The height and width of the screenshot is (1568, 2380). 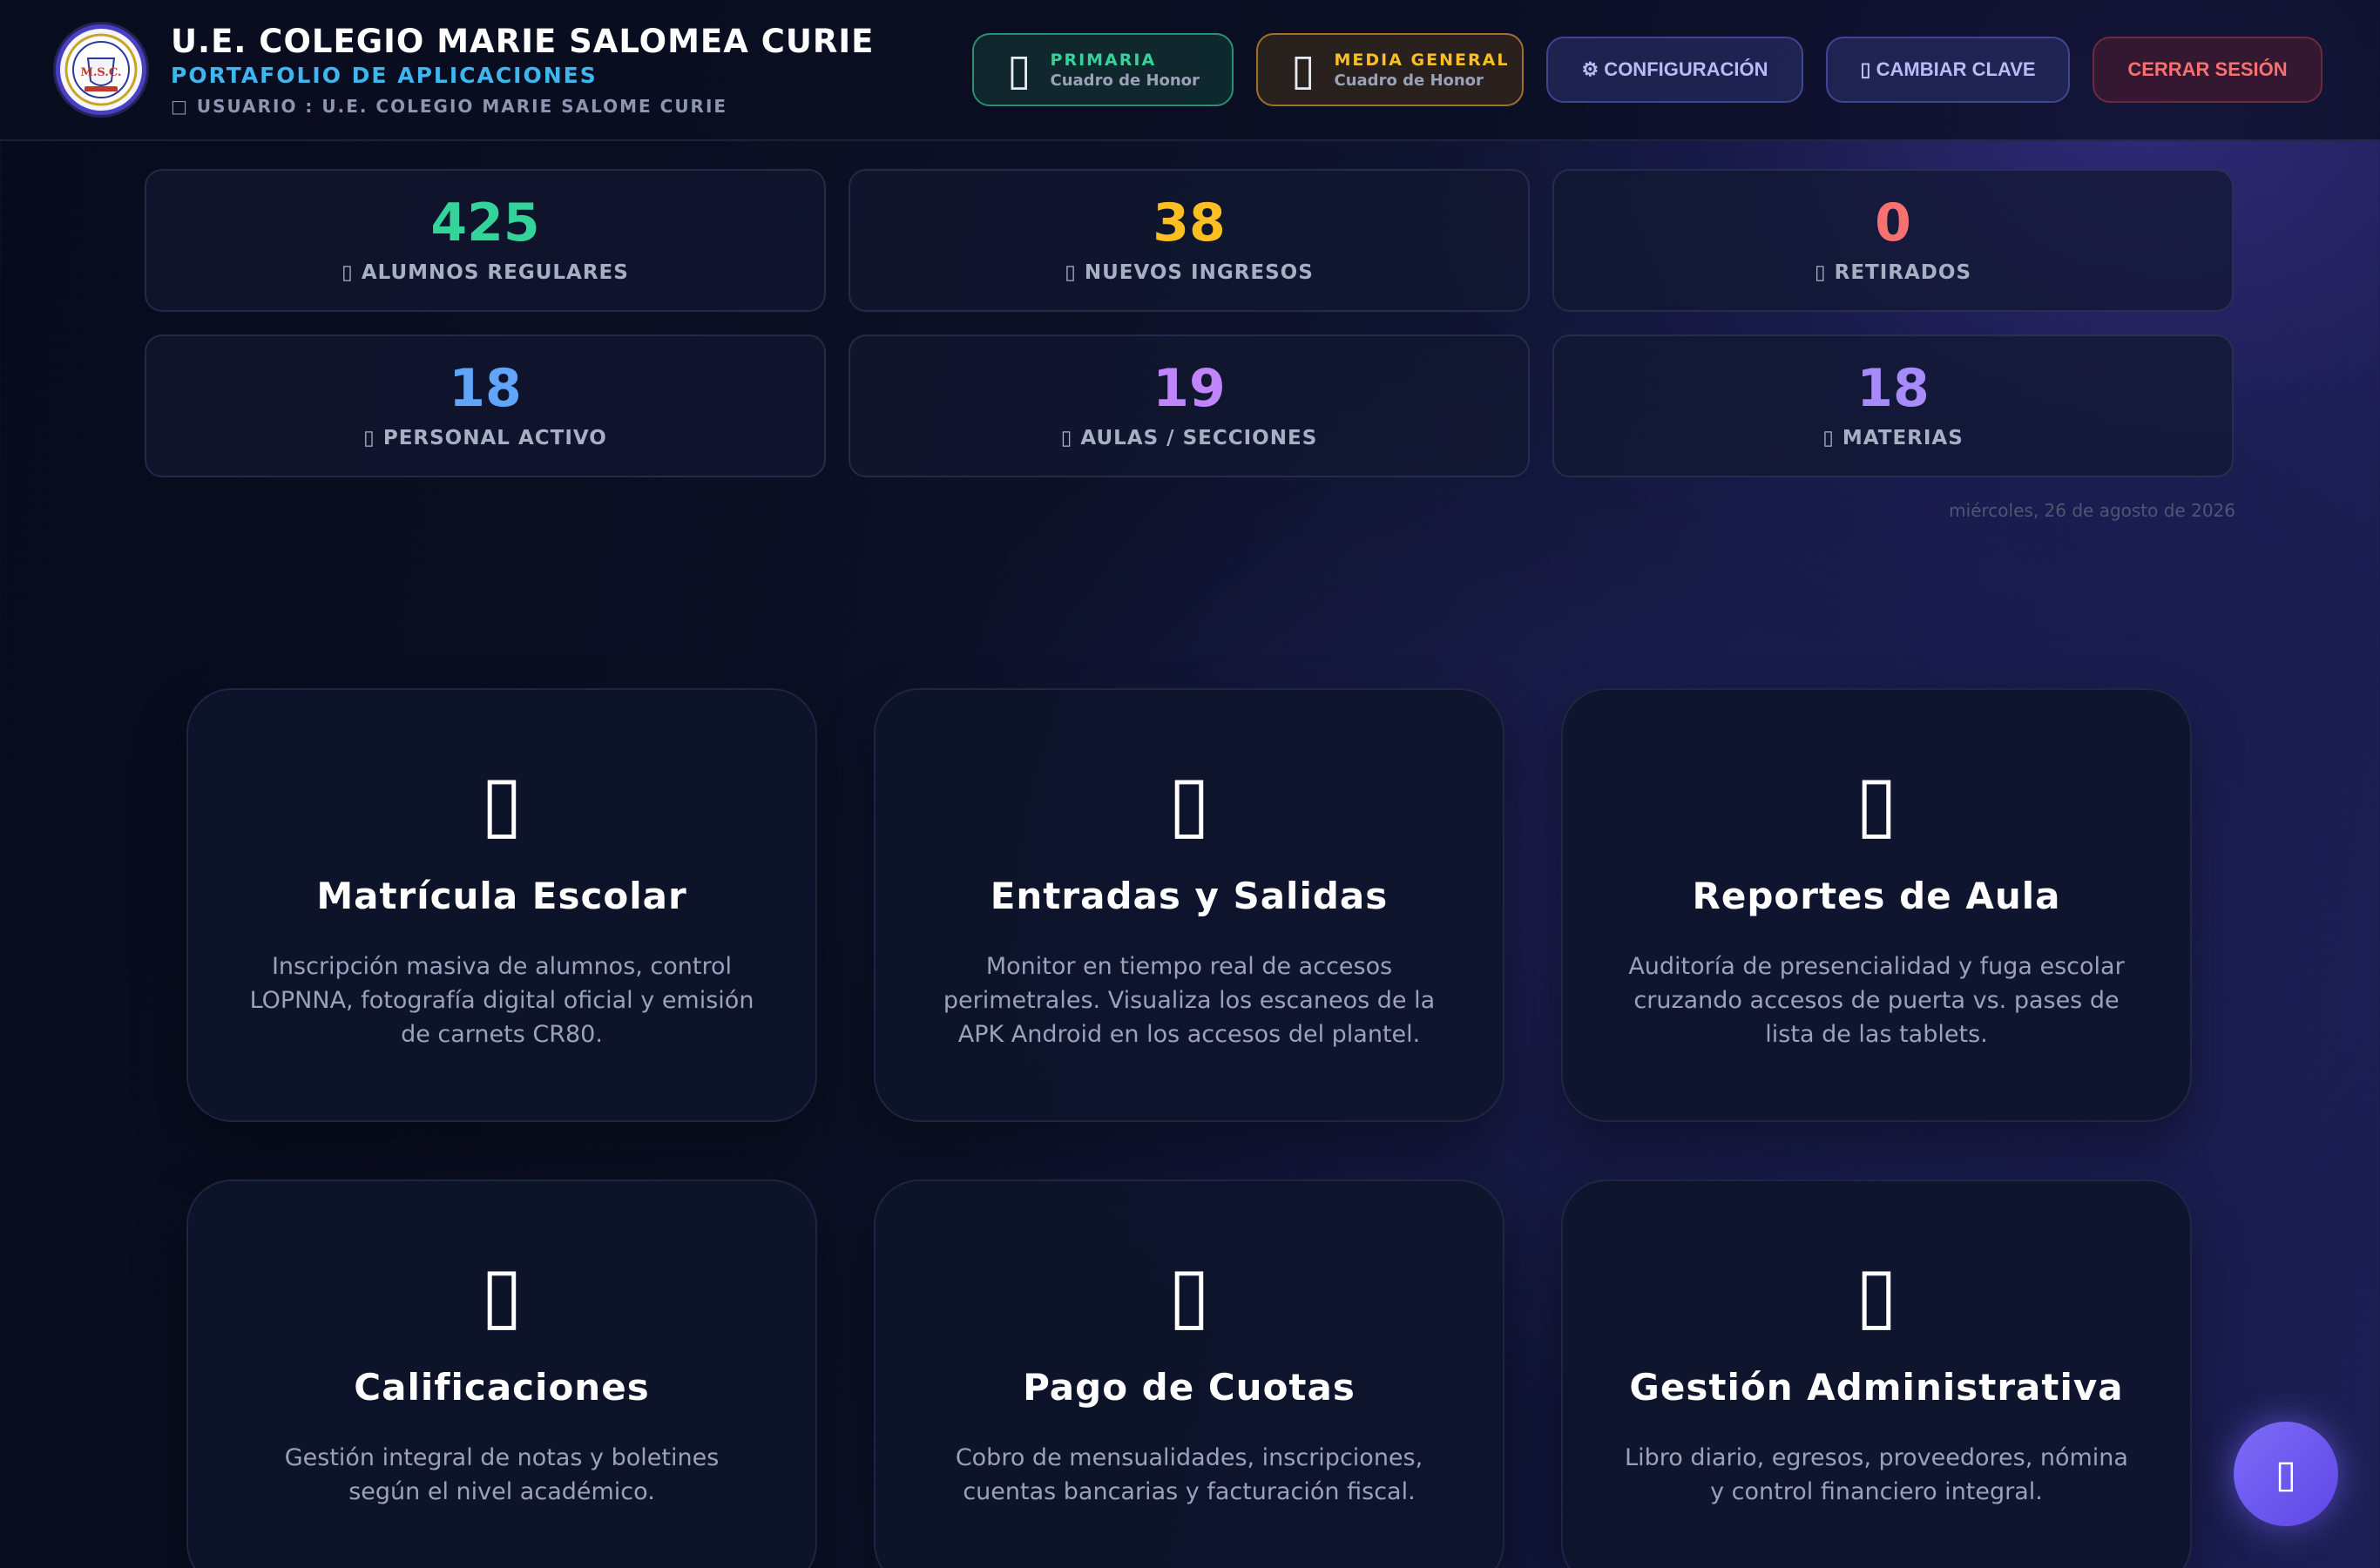 What do you see at coordinates (1189, 223) in the screenshot?
I see `stat-value: 38` at bounding box center [1189, 223].